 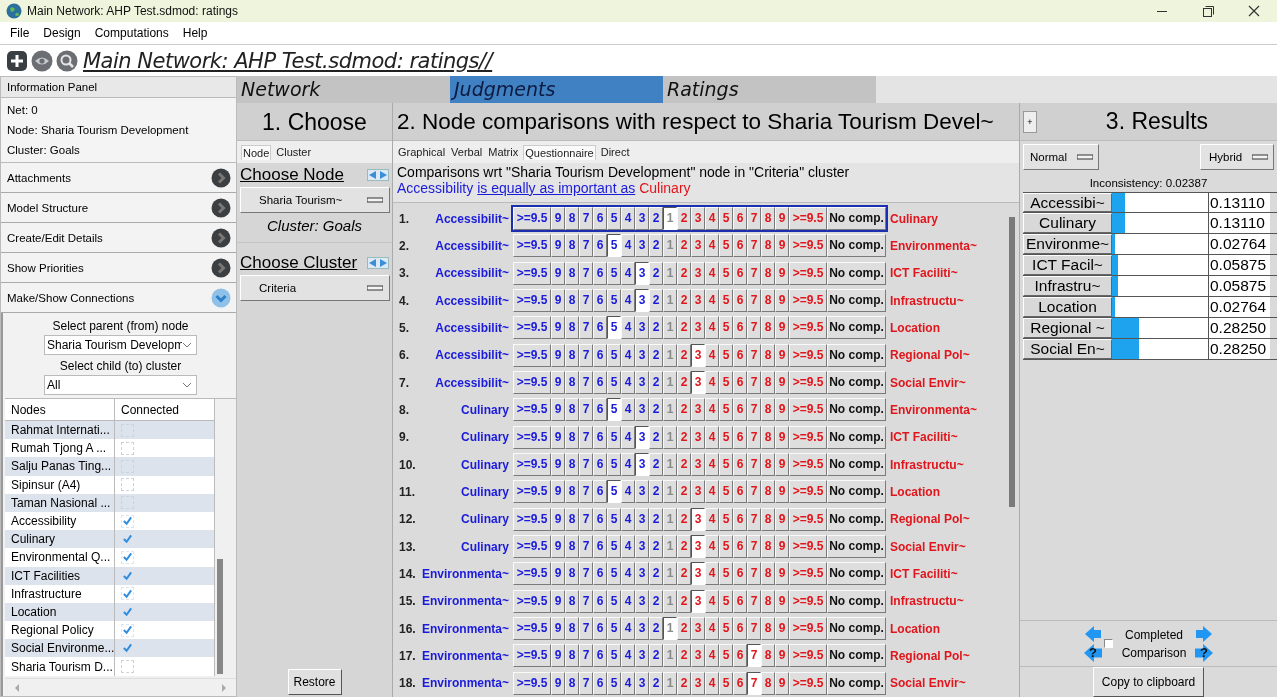 I want to click on network-title-link: Main Network: AHP Test.sdmod: ratings//, so click(x=288, y=60).